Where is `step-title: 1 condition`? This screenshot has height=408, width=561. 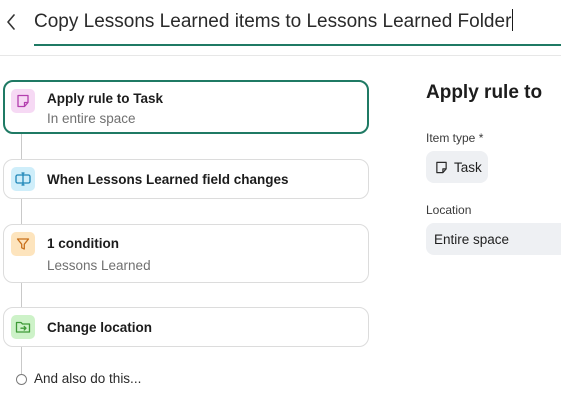
step-title: 1 condition is located at coordinates (83, 243).